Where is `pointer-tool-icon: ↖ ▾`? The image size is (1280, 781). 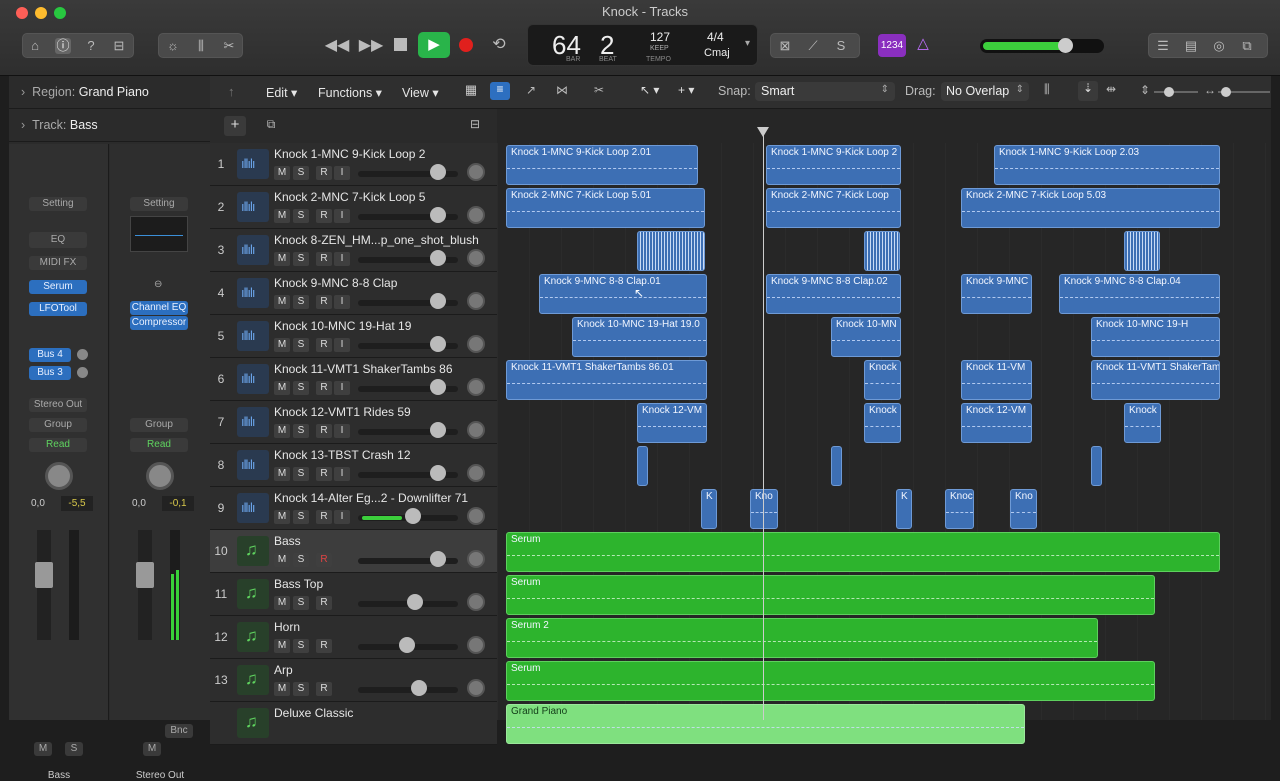 pointer-tool-icon: ↖ ▾ is located at coordinates (649, 90).